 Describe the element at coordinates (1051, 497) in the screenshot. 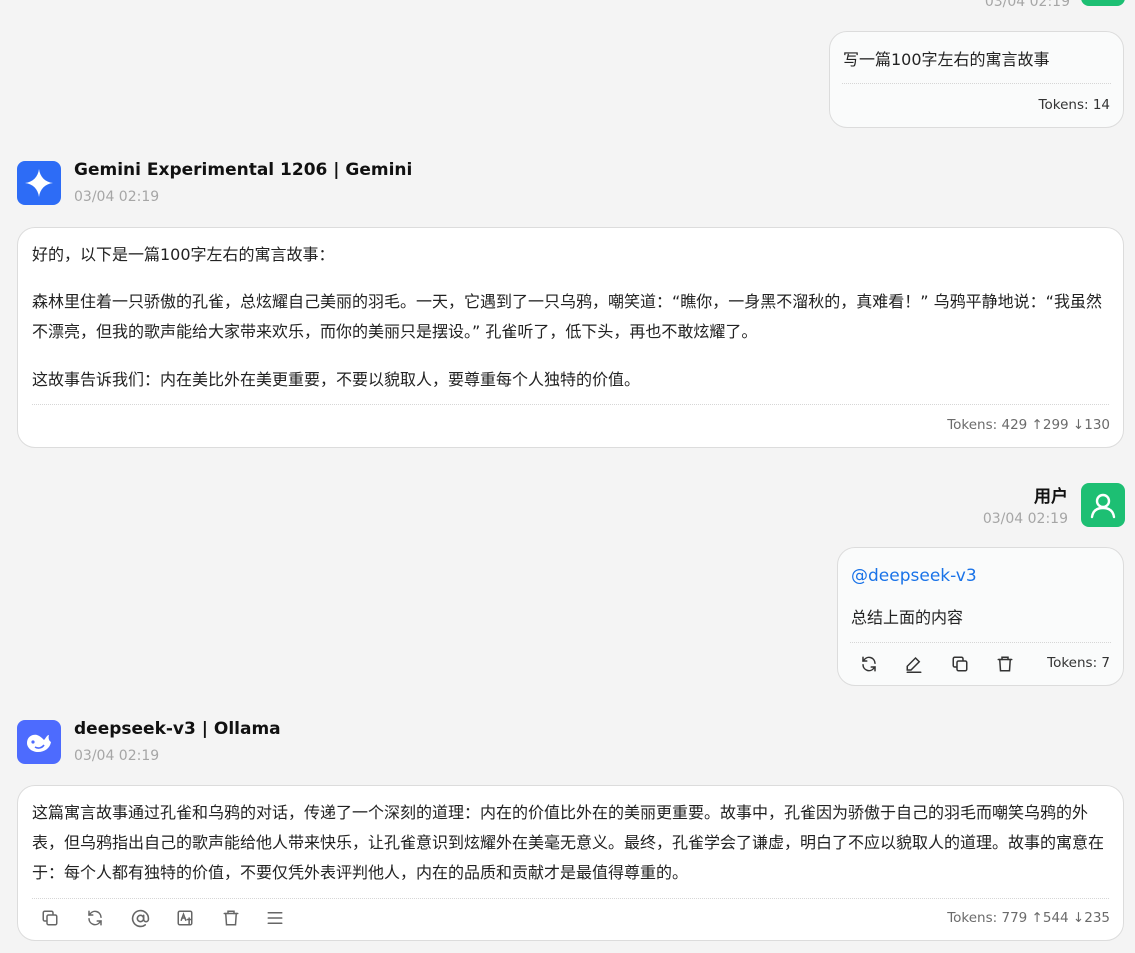

I see `user-name: 用户` at that location.